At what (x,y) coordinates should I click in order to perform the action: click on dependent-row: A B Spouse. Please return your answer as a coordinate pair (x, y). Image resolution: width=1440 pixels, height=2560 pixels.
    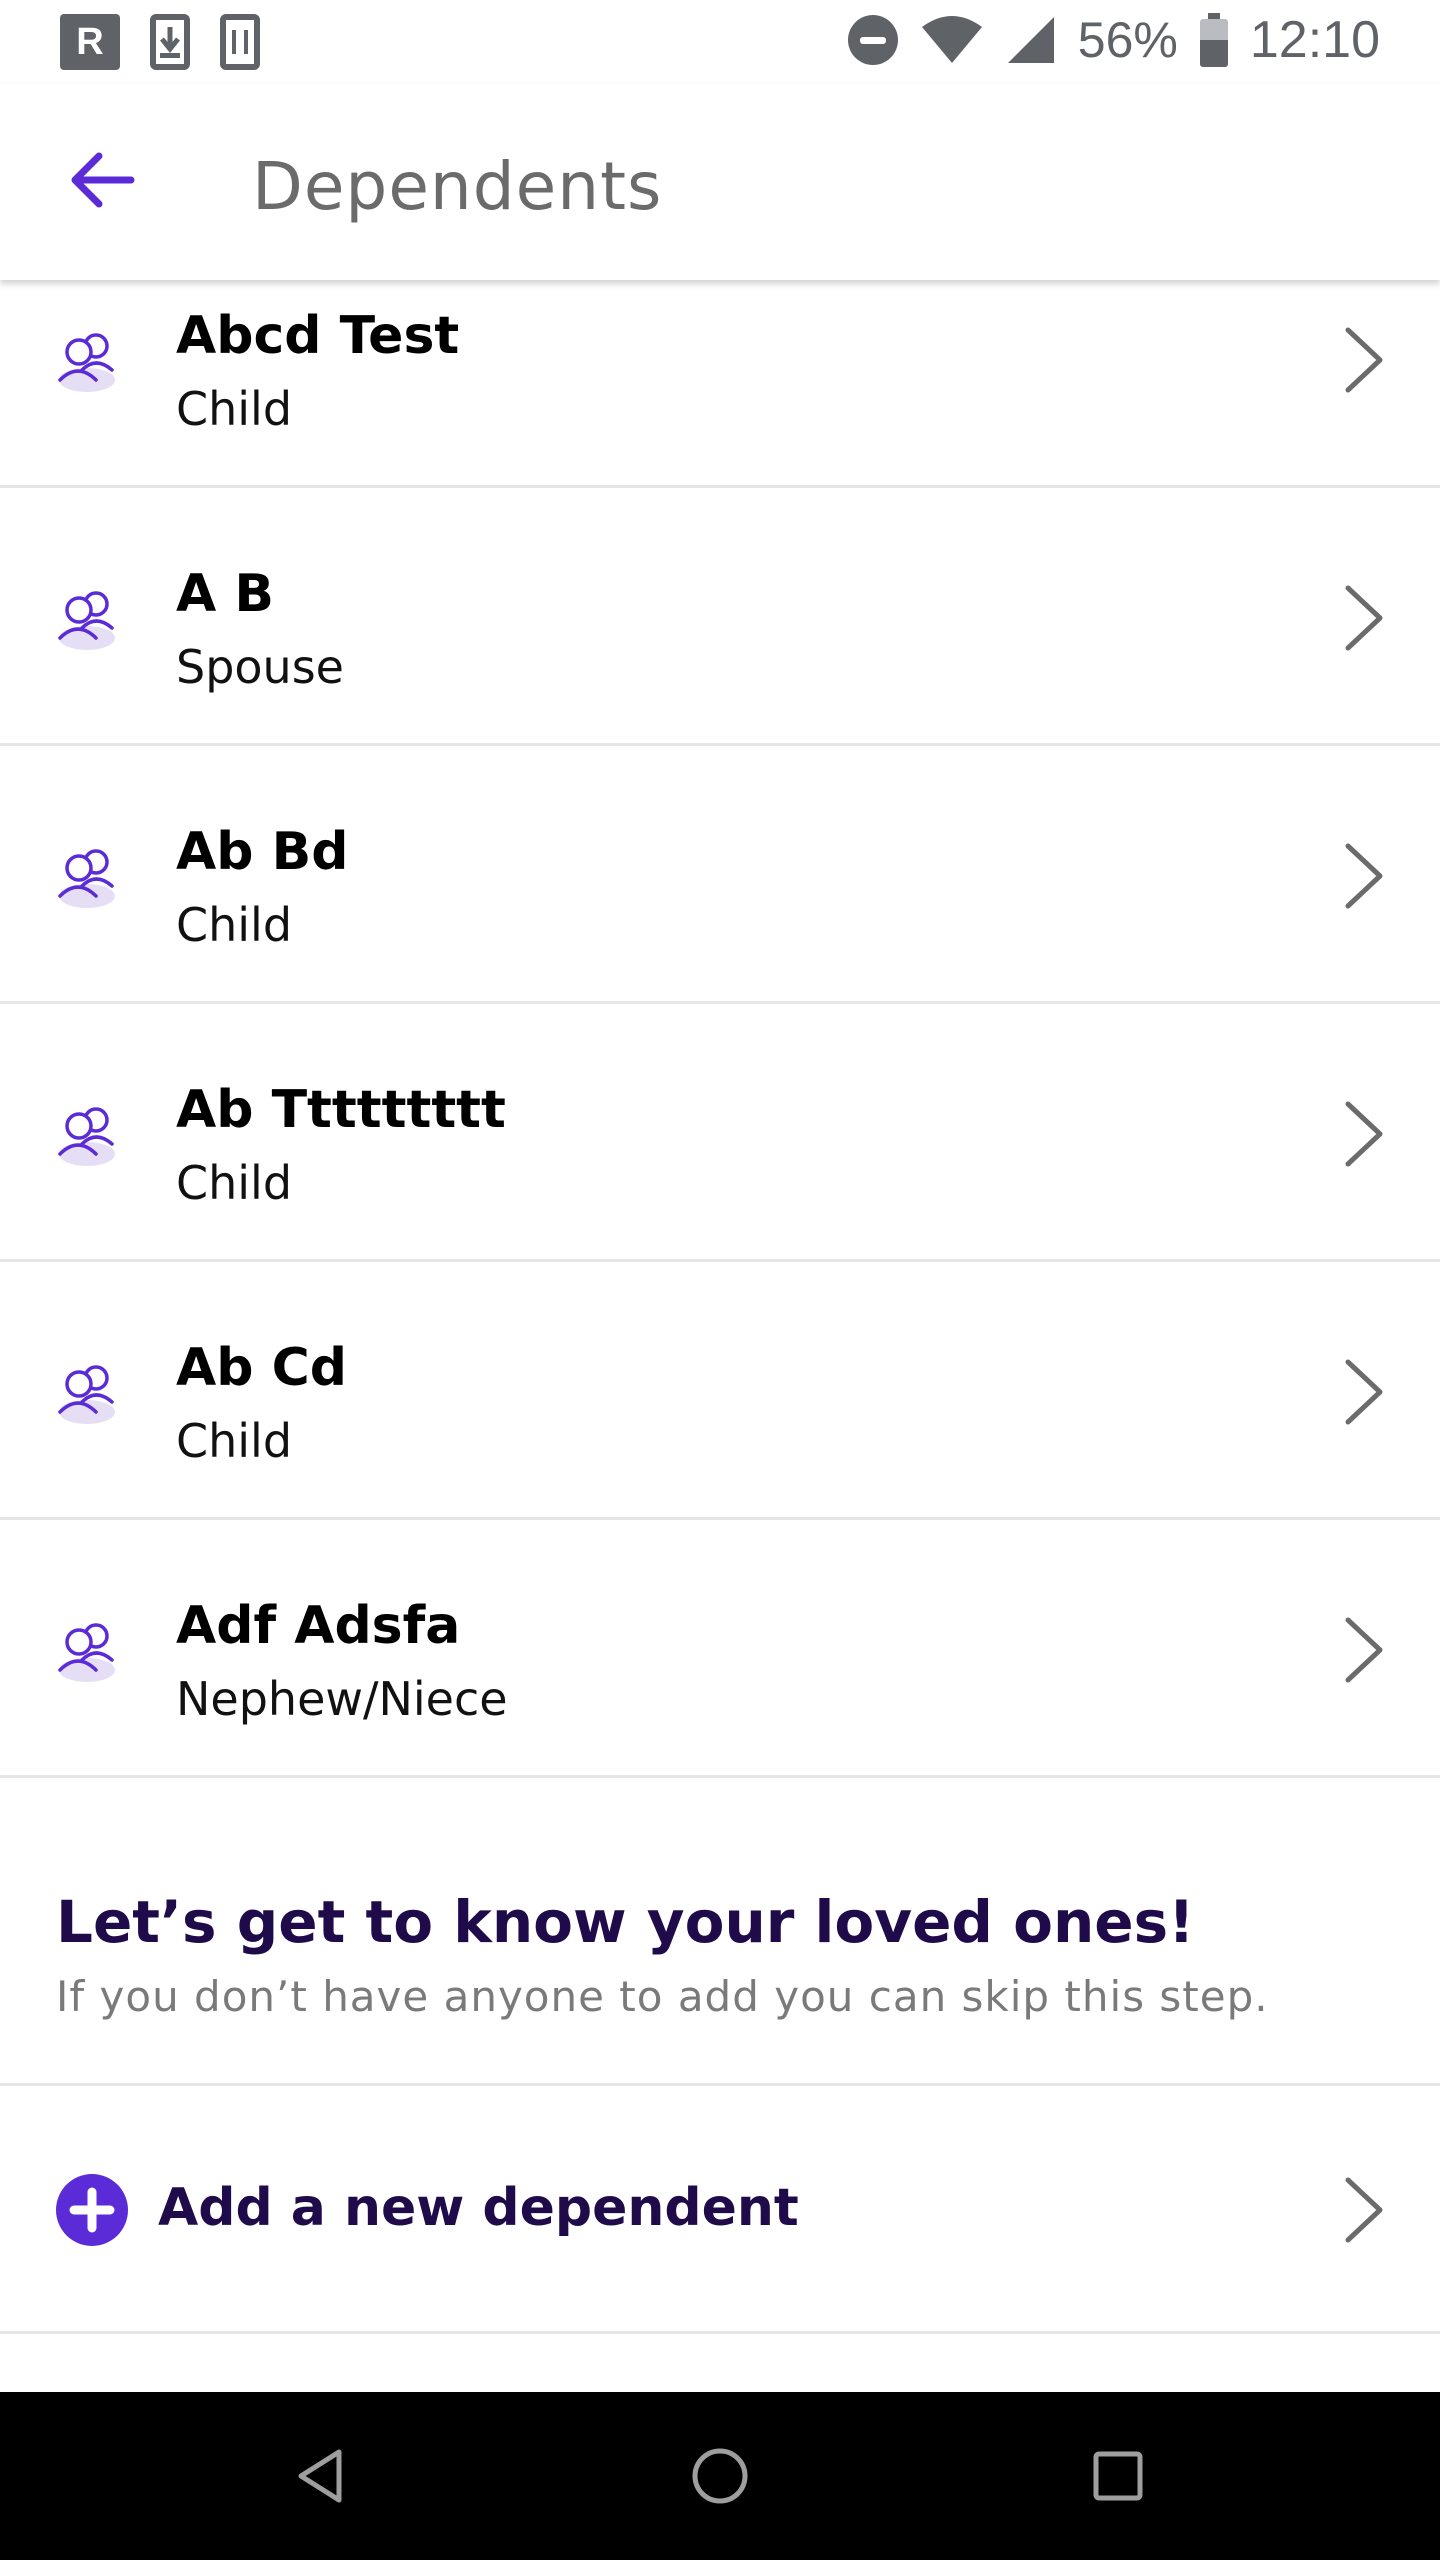
    Looking at the image, I should click on (720, 617).